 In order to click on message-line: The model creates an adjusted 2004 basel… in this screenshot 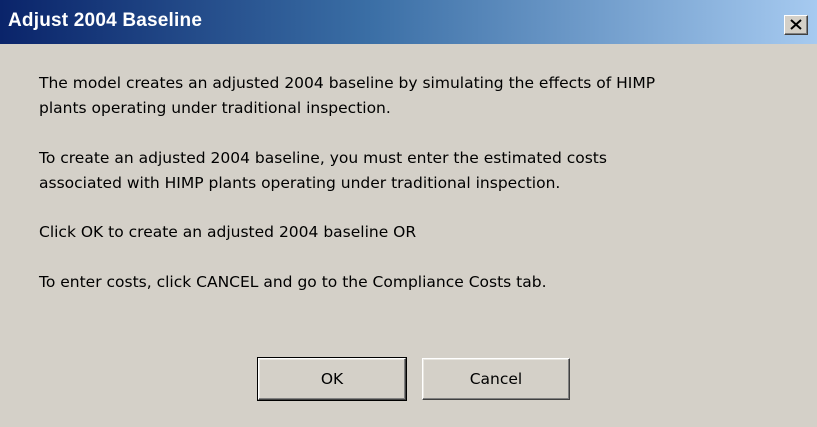, I will do `click(347, 83)`.